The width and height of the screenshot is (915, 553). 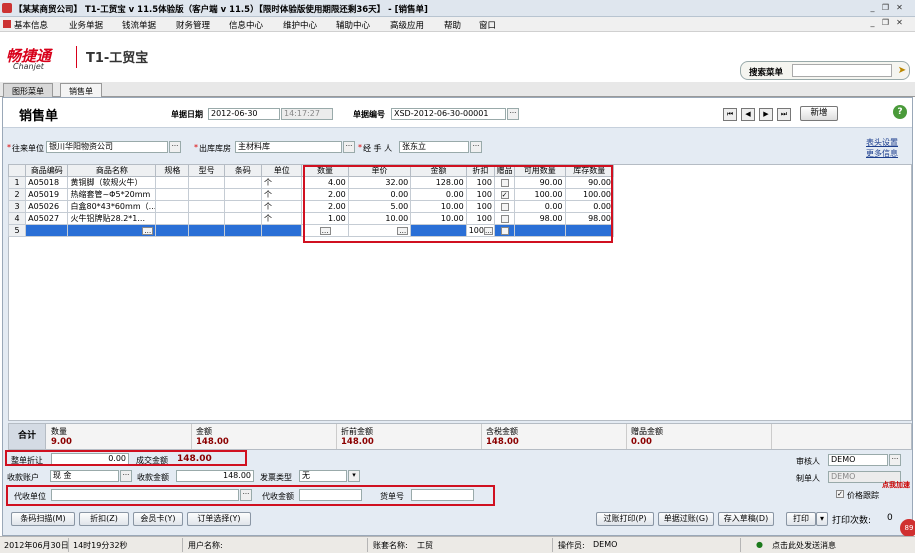 What do you see at coordinates (47, 170) in the screenshot?
I see `col-code: 商品编码` at bounding box center [47, 170].